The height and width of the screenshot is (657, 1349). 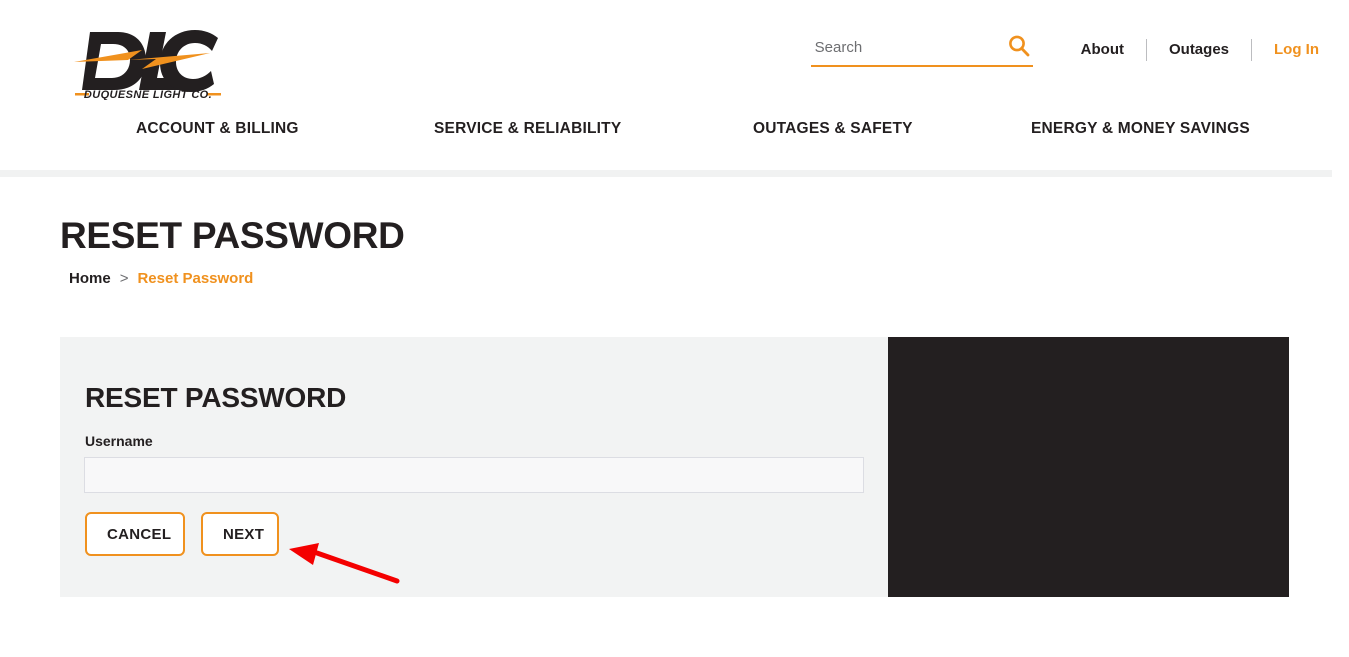 I want to click on dlc-logo-mark: DUQUESNE LIGHT CO., so click(x=147, y=65).